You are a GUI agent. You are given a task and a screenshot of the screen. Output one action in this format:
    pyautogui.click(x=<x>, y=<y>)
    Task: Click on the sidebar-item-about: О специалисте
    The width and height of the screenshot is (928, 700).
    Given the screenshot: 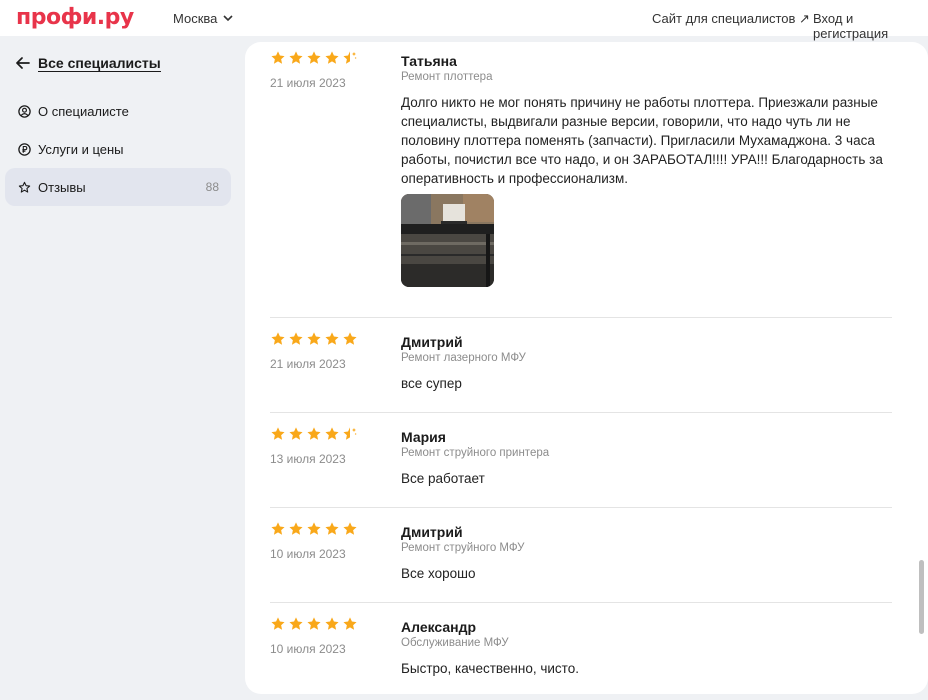 What is the action you would take?
    pyautogui.click(x=118, y=111)
    